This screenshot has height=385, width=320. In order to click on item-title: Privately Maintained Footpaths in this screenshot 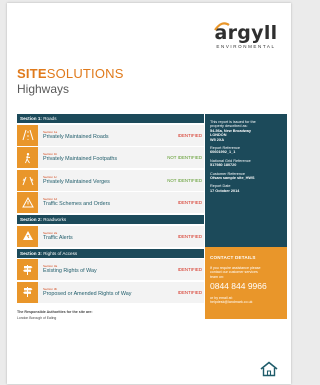, I will do `click(80, 159)`.